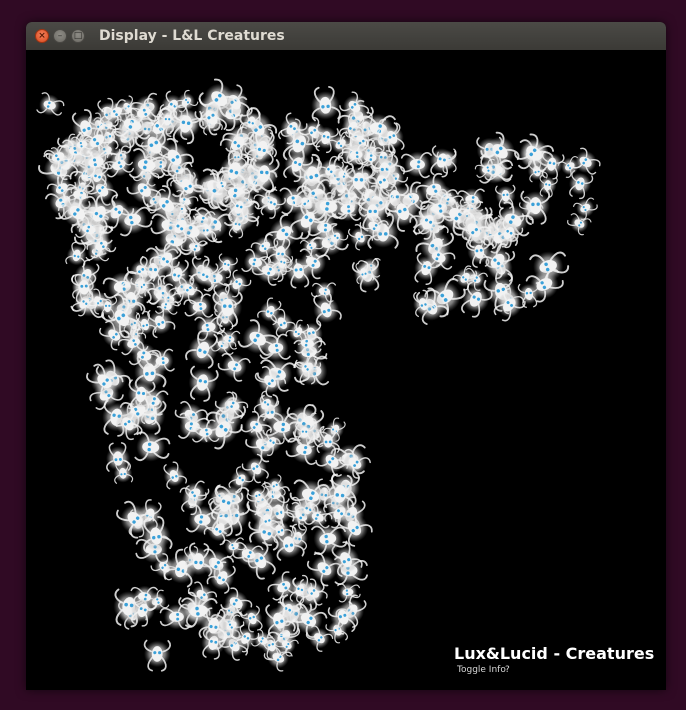 The height and width of the screenshot is (710, 686). What do you see at coordinates (346, 36) in the screenshot?
I see `window-titlebar: × – □ Display - L&L Creatures` at bounding box center [346, 36].